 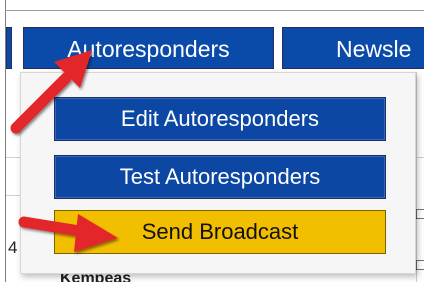 What do you see at coordinates (148, 48) in the screenshot?
I see `tab-autoresponders: Autoresponders` at bounding box center [148, 48].